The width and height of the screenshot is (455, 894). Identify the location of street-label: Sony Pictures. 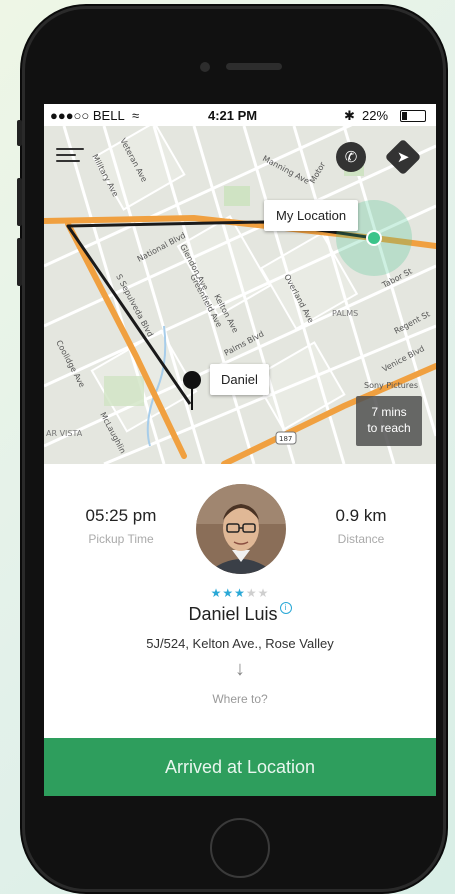
(391, 385).